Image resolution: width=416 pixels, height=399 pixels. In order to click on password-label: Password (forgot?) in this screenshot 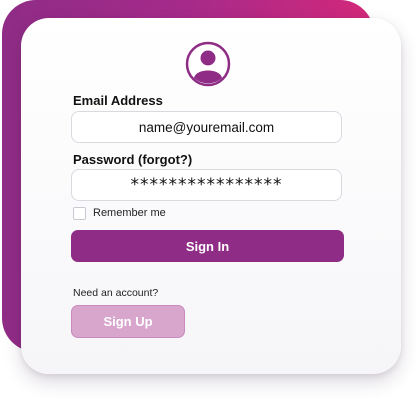, I will do `click(132, 159)`.